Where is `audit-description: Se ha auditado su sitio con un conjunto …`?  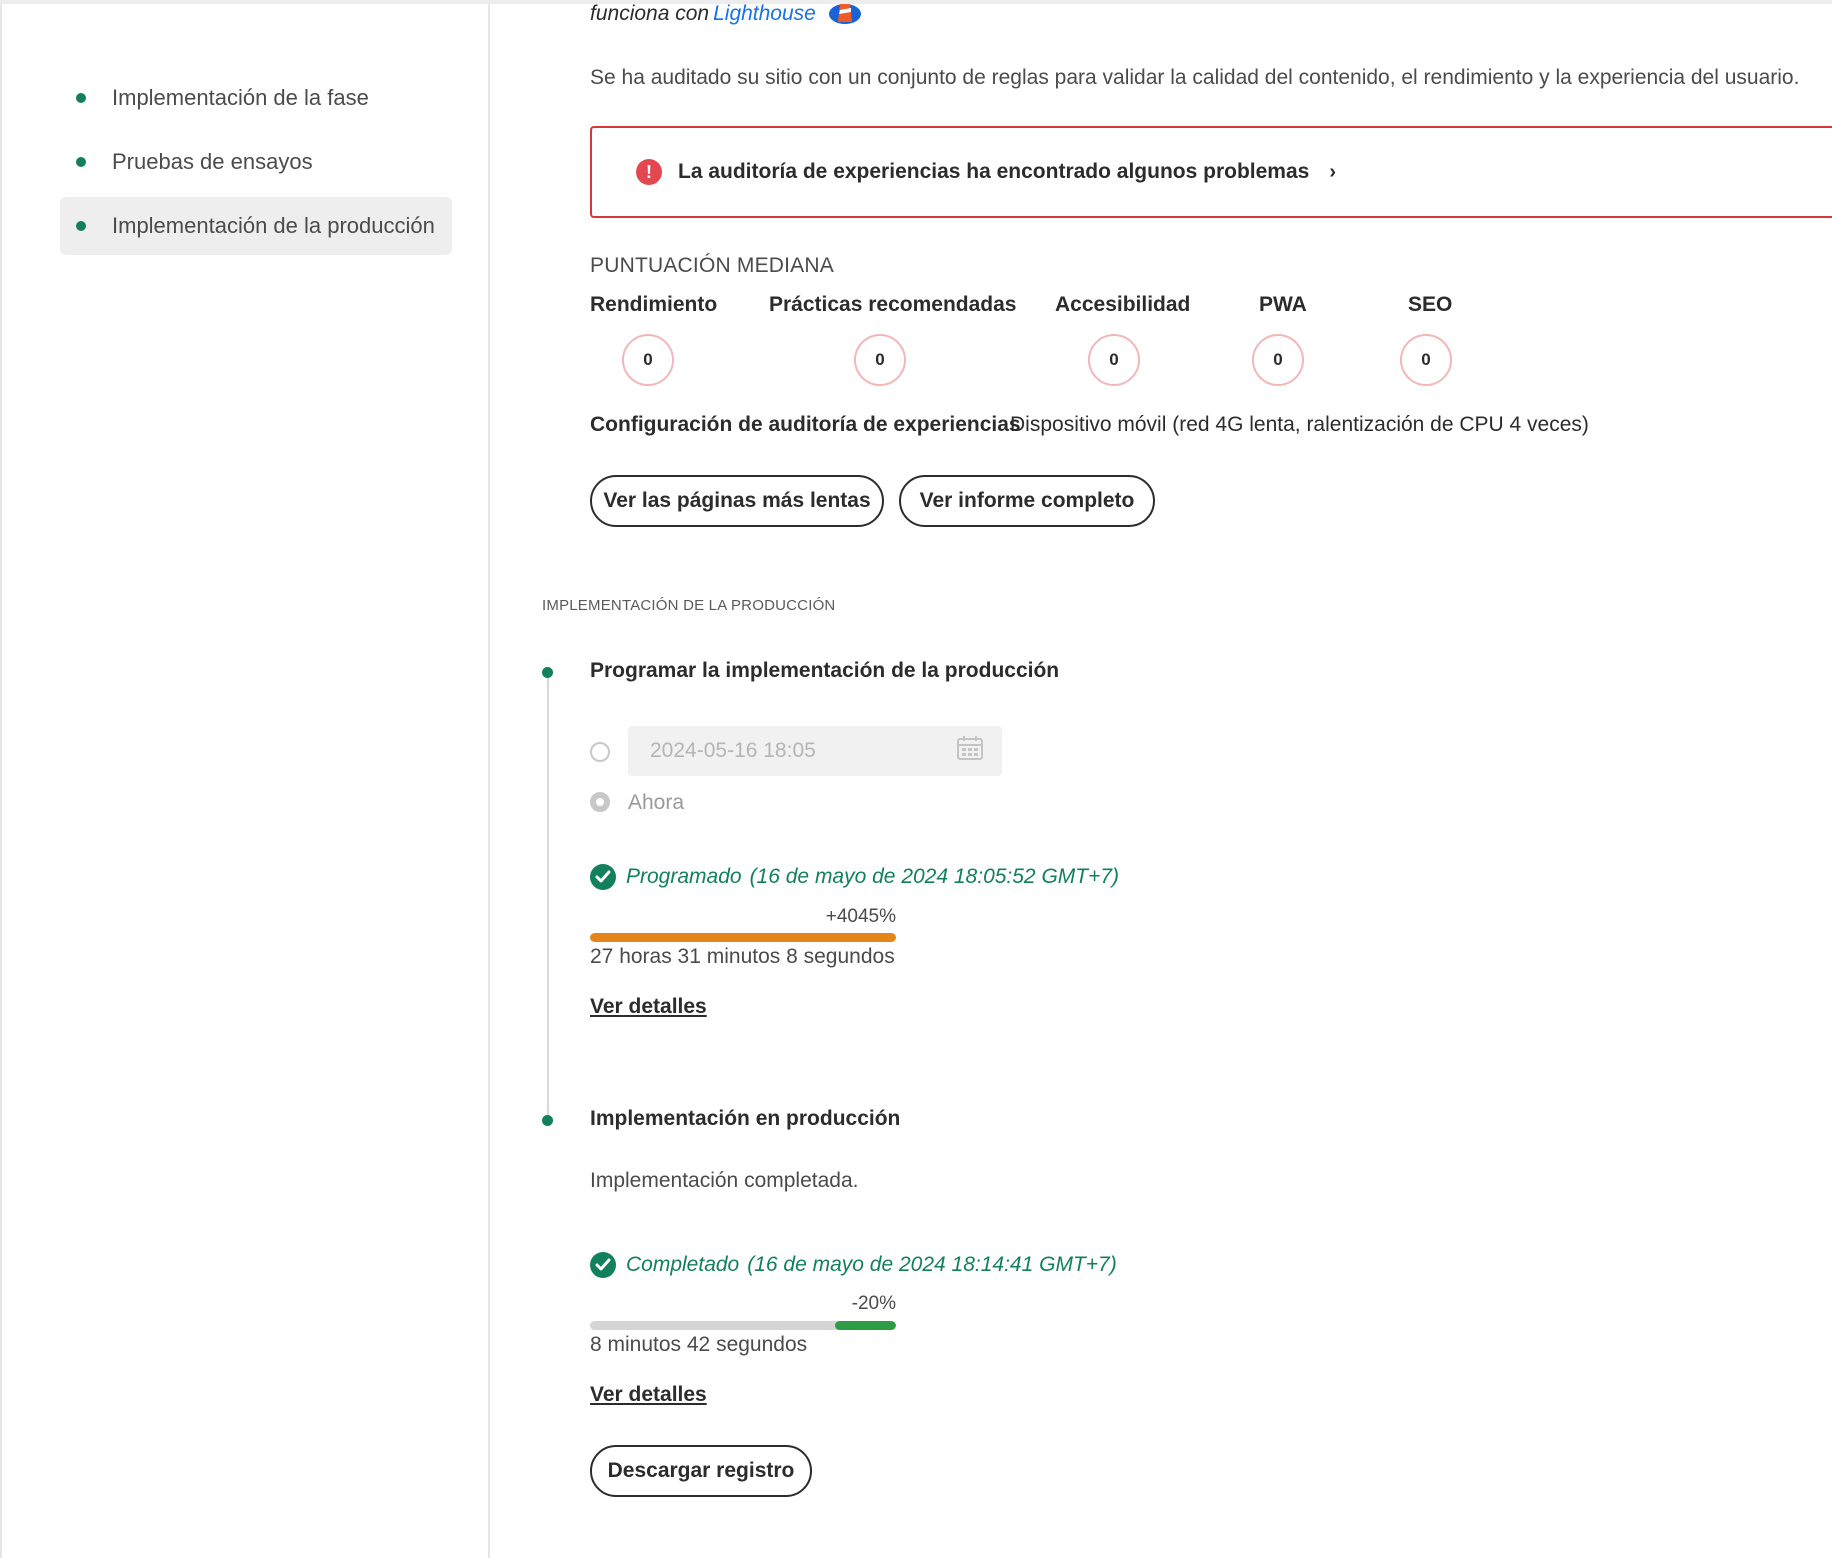
audit-description: Se ha auditado su sitio con un conjunto … is located at coordinates (1195, 77).